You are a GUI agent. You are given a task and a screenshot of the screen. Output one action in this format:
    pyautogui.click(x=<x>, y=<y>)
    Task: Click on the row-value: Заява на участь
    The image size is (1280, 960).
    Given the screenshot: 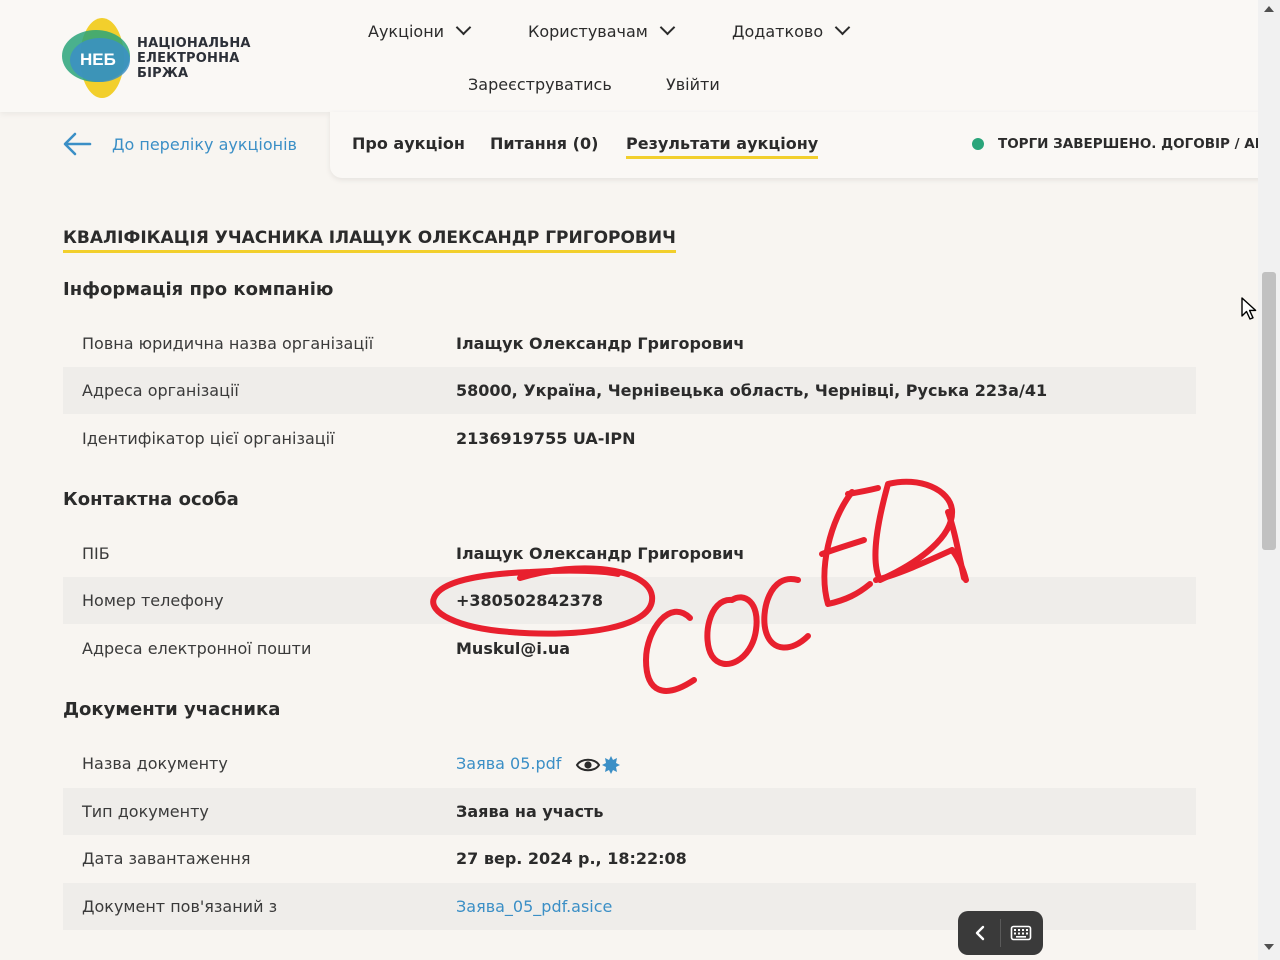 What is the action you would take?
    pyautogui.click(x=530, y=811)
    